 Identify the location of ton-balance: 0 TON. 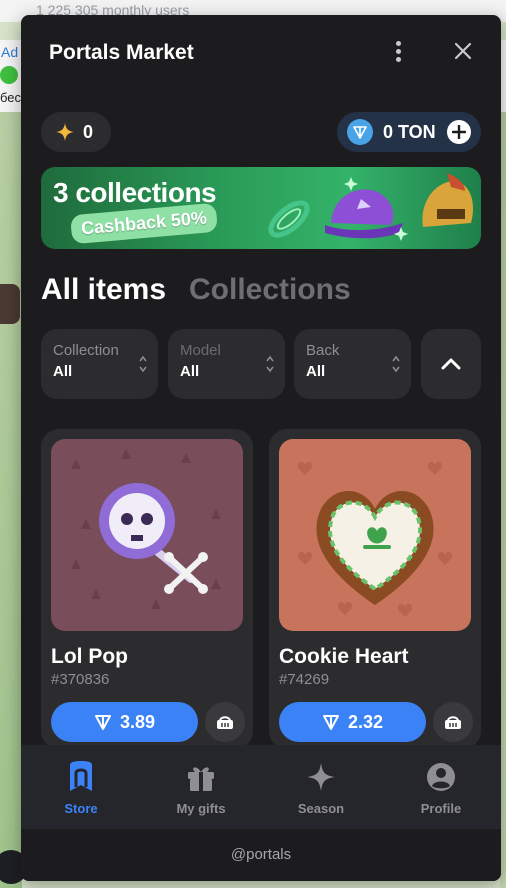
(409, 132).